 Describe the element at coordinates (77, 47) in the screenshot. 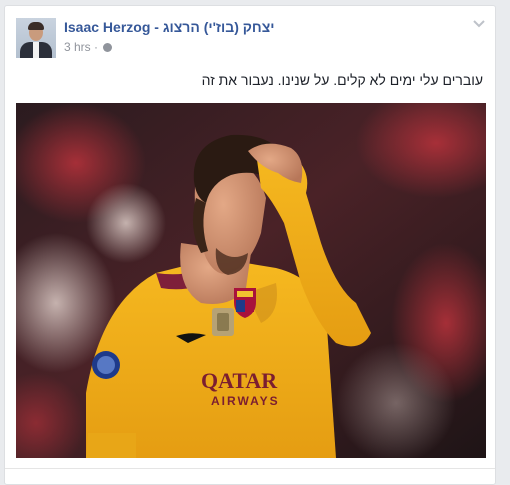

I see `post-timestamp: 3 hrs` at that location.